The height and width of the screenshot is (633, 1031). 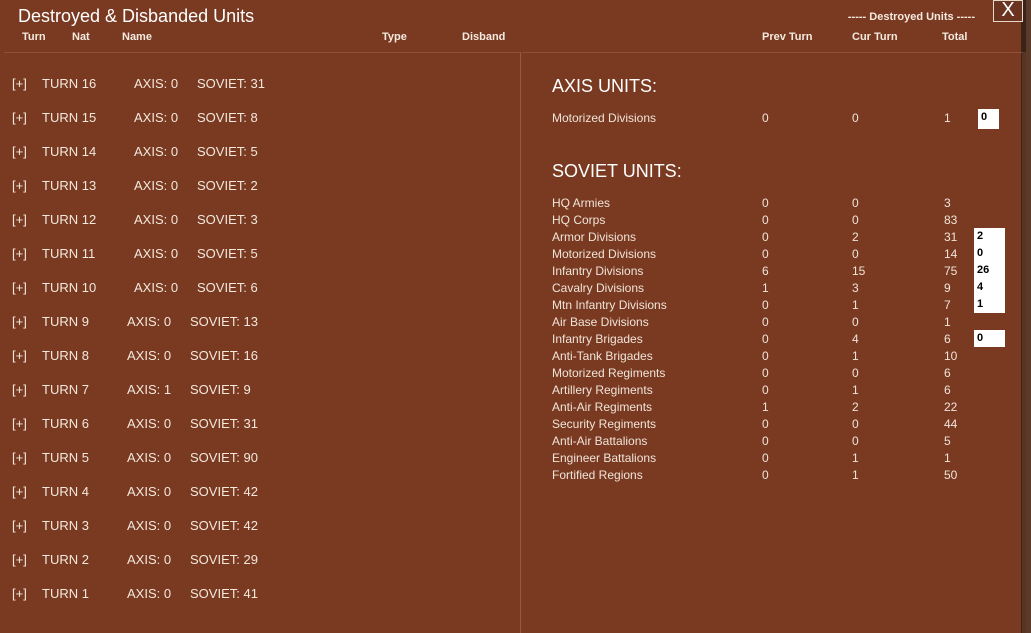 What do you see at coordinates (604, 458) in the screenshot?
I see `unit-name: Engineer Battalions` at bounding box center [604, 458].